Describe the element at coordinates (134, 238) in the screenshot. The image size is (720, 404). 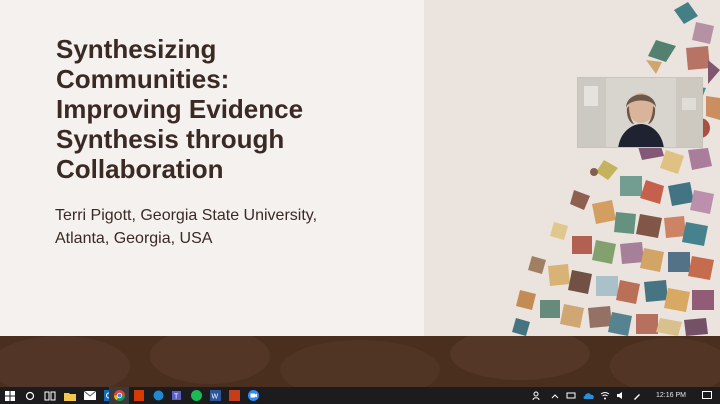
I see `slide-subtitle-line: Atlanta, Georgia, USA` at that location.